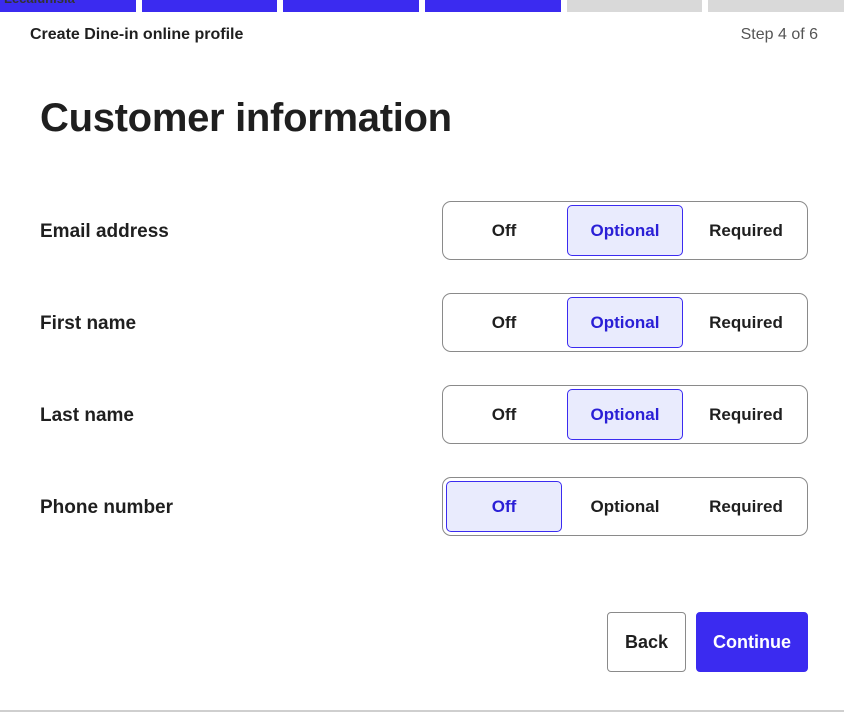 The height and width of the screenshot is (712, 844). I want to click on phone-requirement-toggle: Off Optional Required, so click(625, 506).